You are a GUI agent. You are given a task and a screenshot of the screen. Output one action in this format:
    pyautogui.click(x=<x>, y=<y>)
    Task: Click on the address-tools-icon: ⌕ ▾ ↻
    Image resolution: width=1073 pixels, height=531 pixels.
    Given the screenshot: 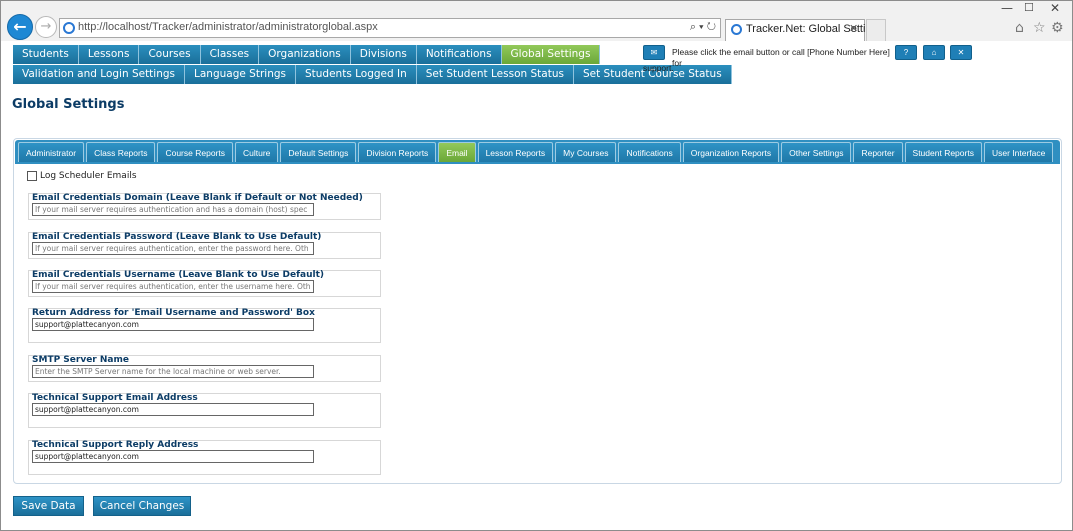 What is the action you would take?
    pyautogui.click(x=703, y=27)
    